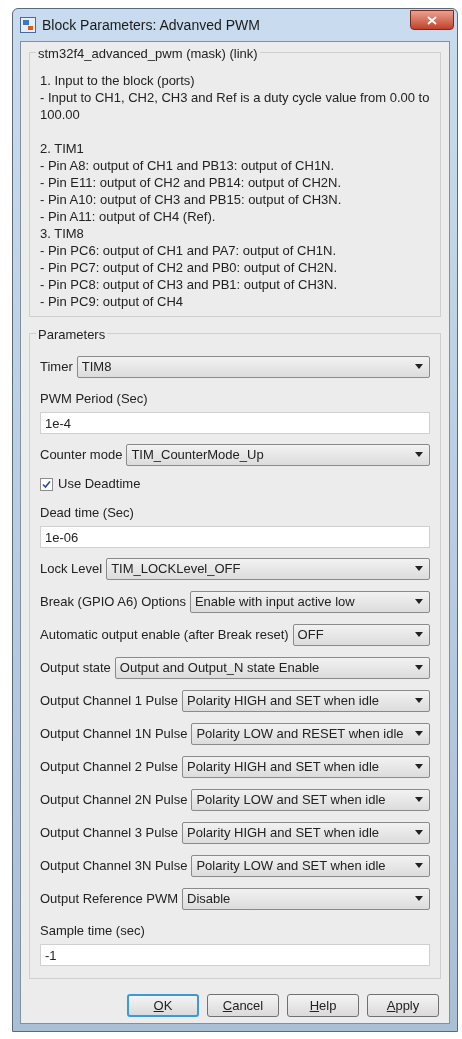  I want to click on description-text: - Pin PC7: output of CH2 and PB0: output of CH2N., so click(189, 267).